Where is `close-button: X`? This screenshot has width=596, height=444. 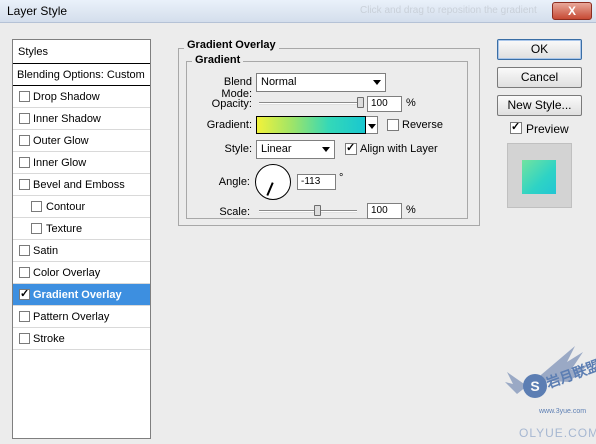
close-button: X is located at coordinates (572, 11).